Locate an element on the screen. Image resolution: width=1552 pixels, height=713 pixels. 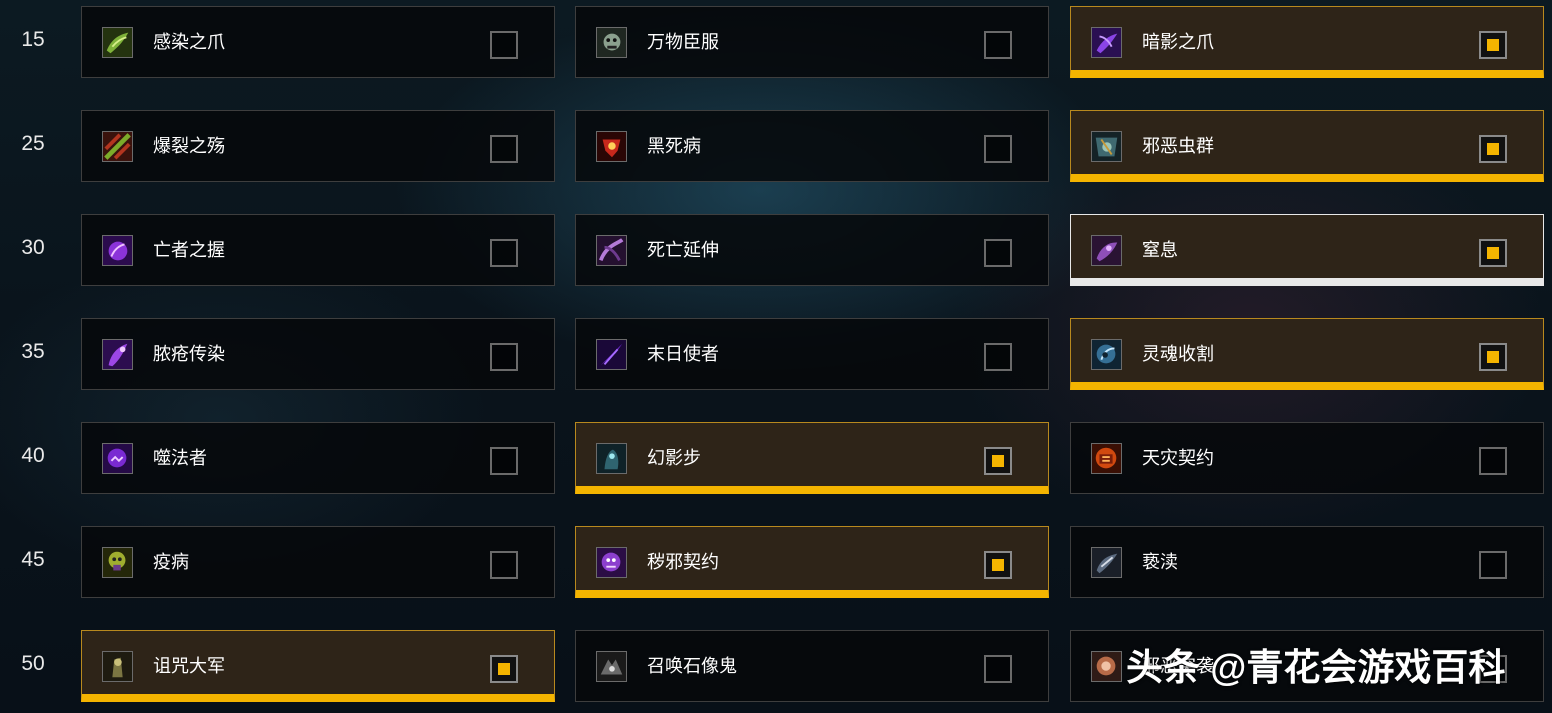
talent-name: 幻影步 is located at coordinates (674, 458).